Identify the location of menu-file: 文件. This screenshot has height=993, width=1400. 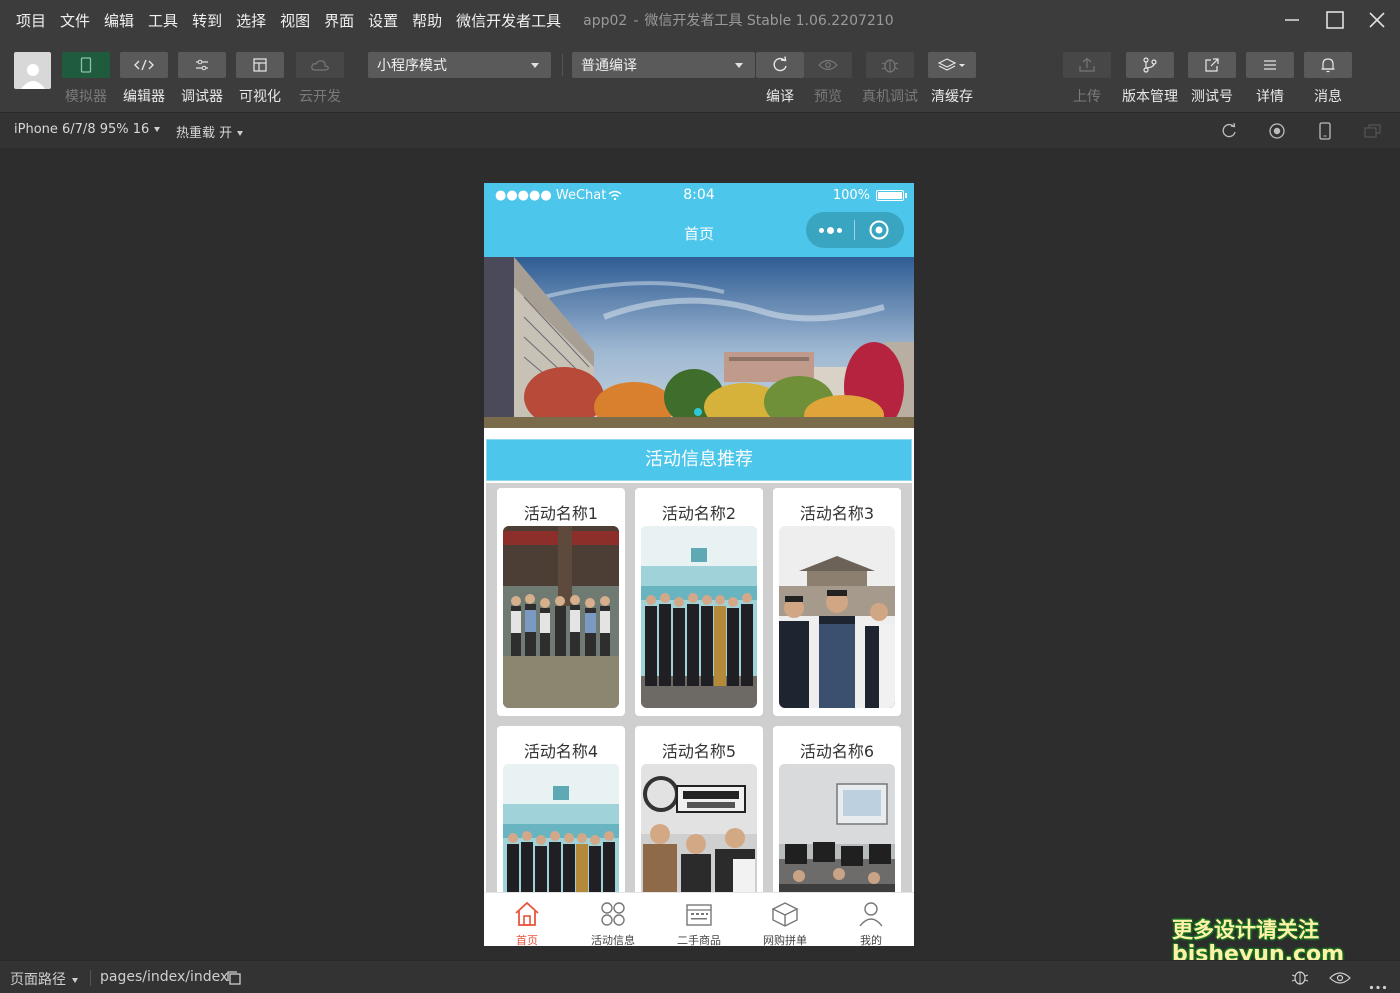
(75, 20).